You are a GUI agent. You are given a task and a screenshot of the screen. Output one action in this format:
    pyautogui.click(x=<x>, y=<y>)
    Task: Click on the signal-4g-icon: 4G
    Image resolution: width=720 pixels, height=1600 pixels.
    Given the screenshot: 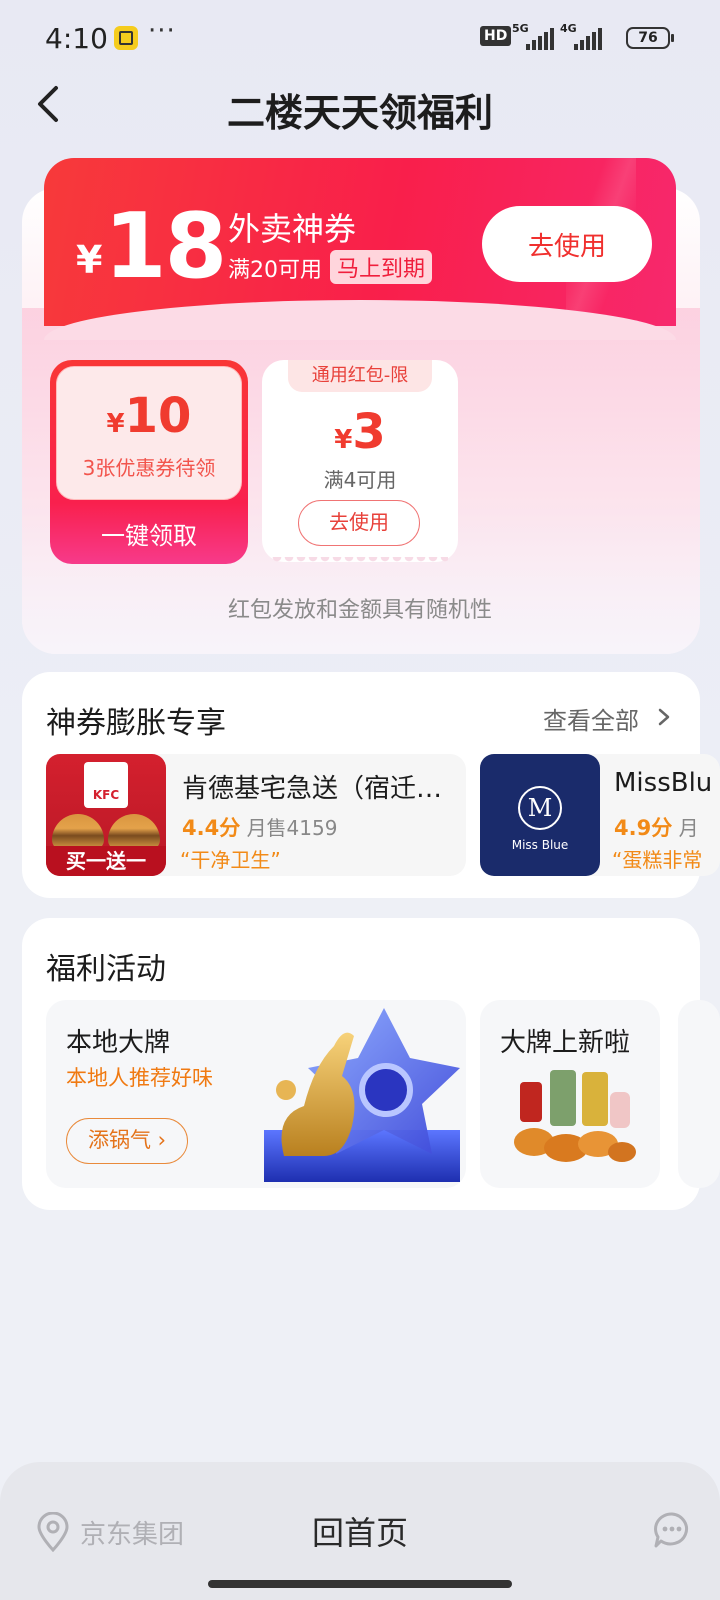 What is the action you would take?
    pyautogui.click(x=585, y=36)
    